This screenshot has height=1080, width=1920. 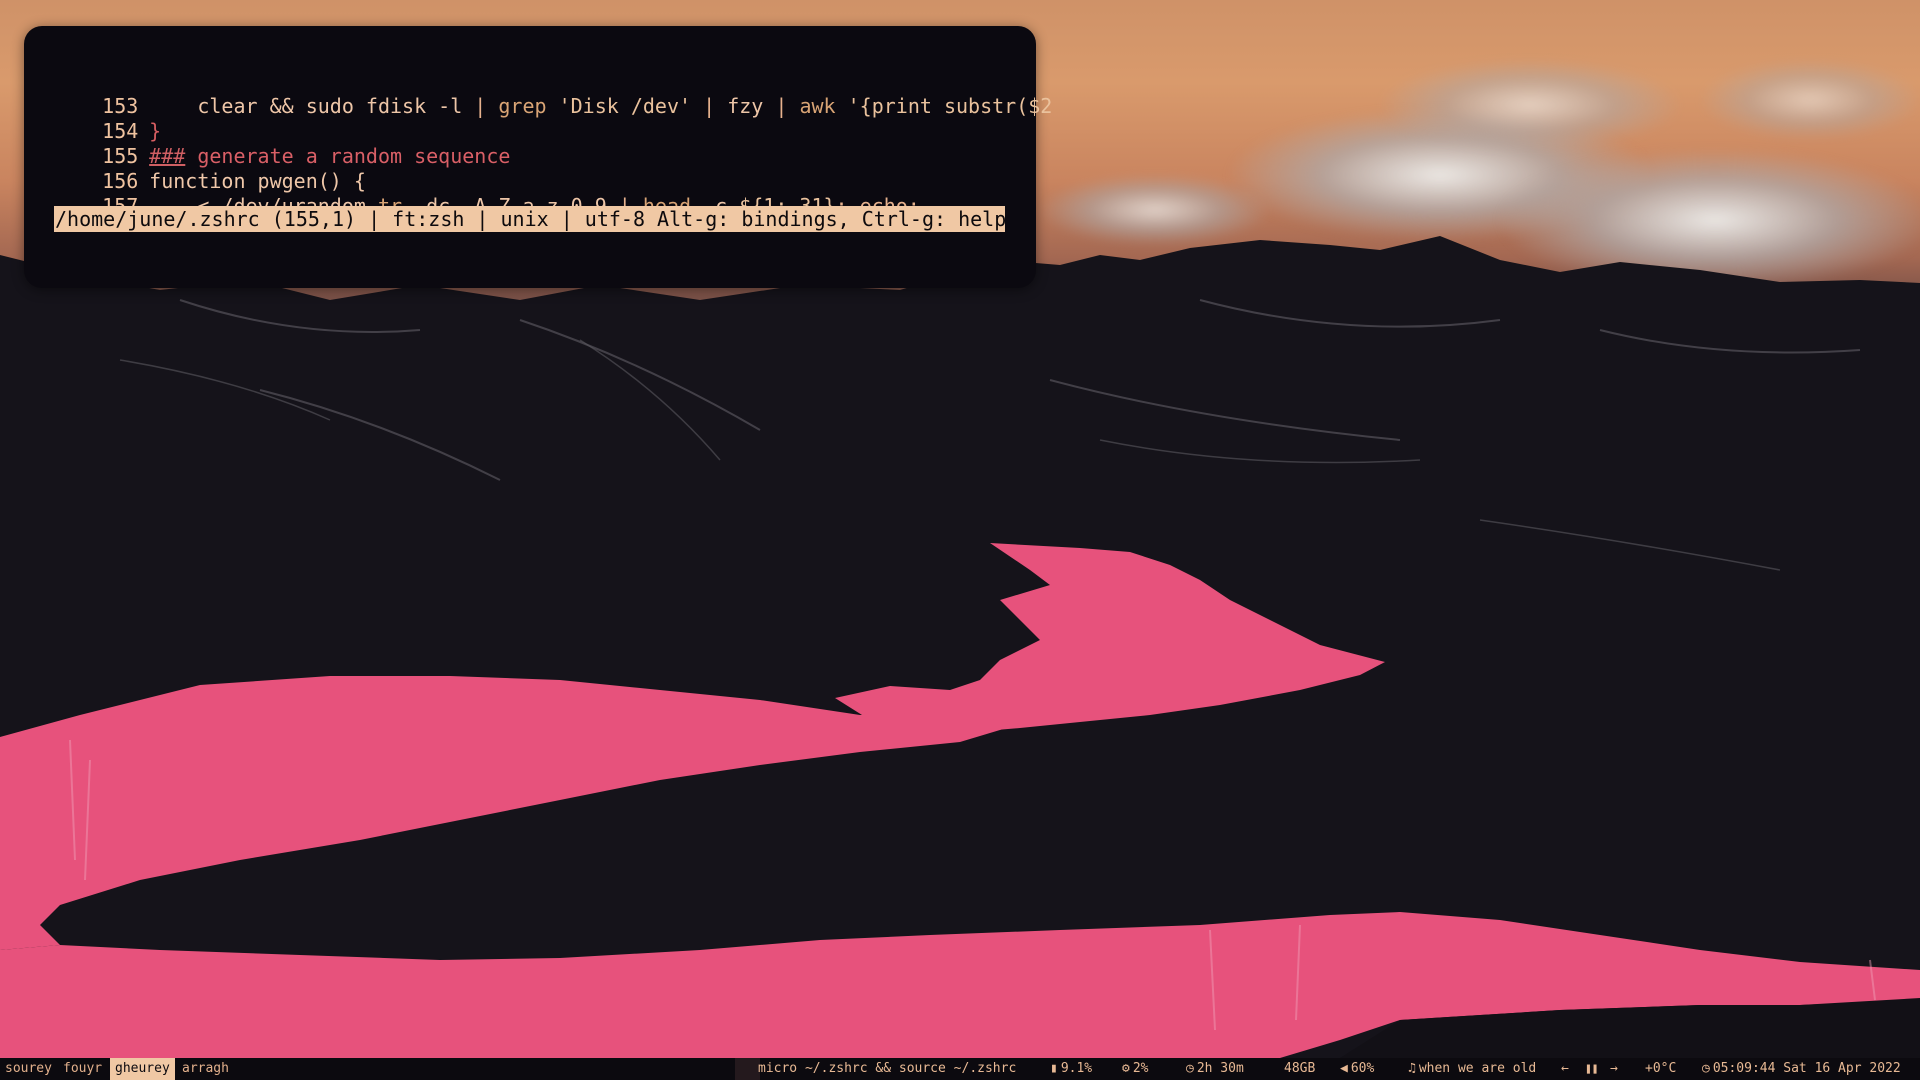 I want to click on speaker-icon: ◀, so click(x=1344, y=1068).